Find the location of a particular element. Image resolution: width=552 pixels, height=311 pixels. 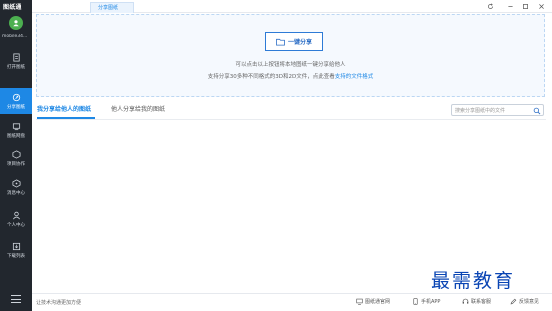

maximize-icon is located at coordinates (525, 6).